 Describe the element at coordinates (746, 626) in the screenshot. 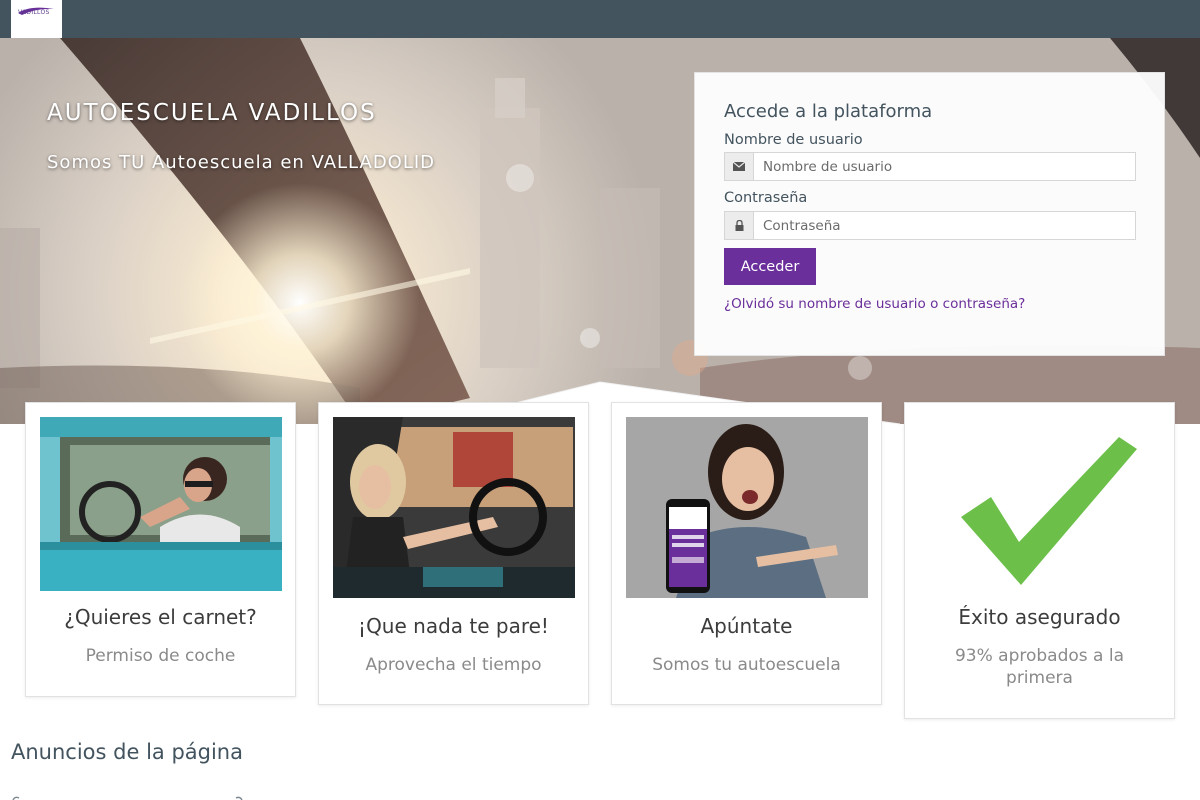

I see `card-title: Apúntate` at that location.